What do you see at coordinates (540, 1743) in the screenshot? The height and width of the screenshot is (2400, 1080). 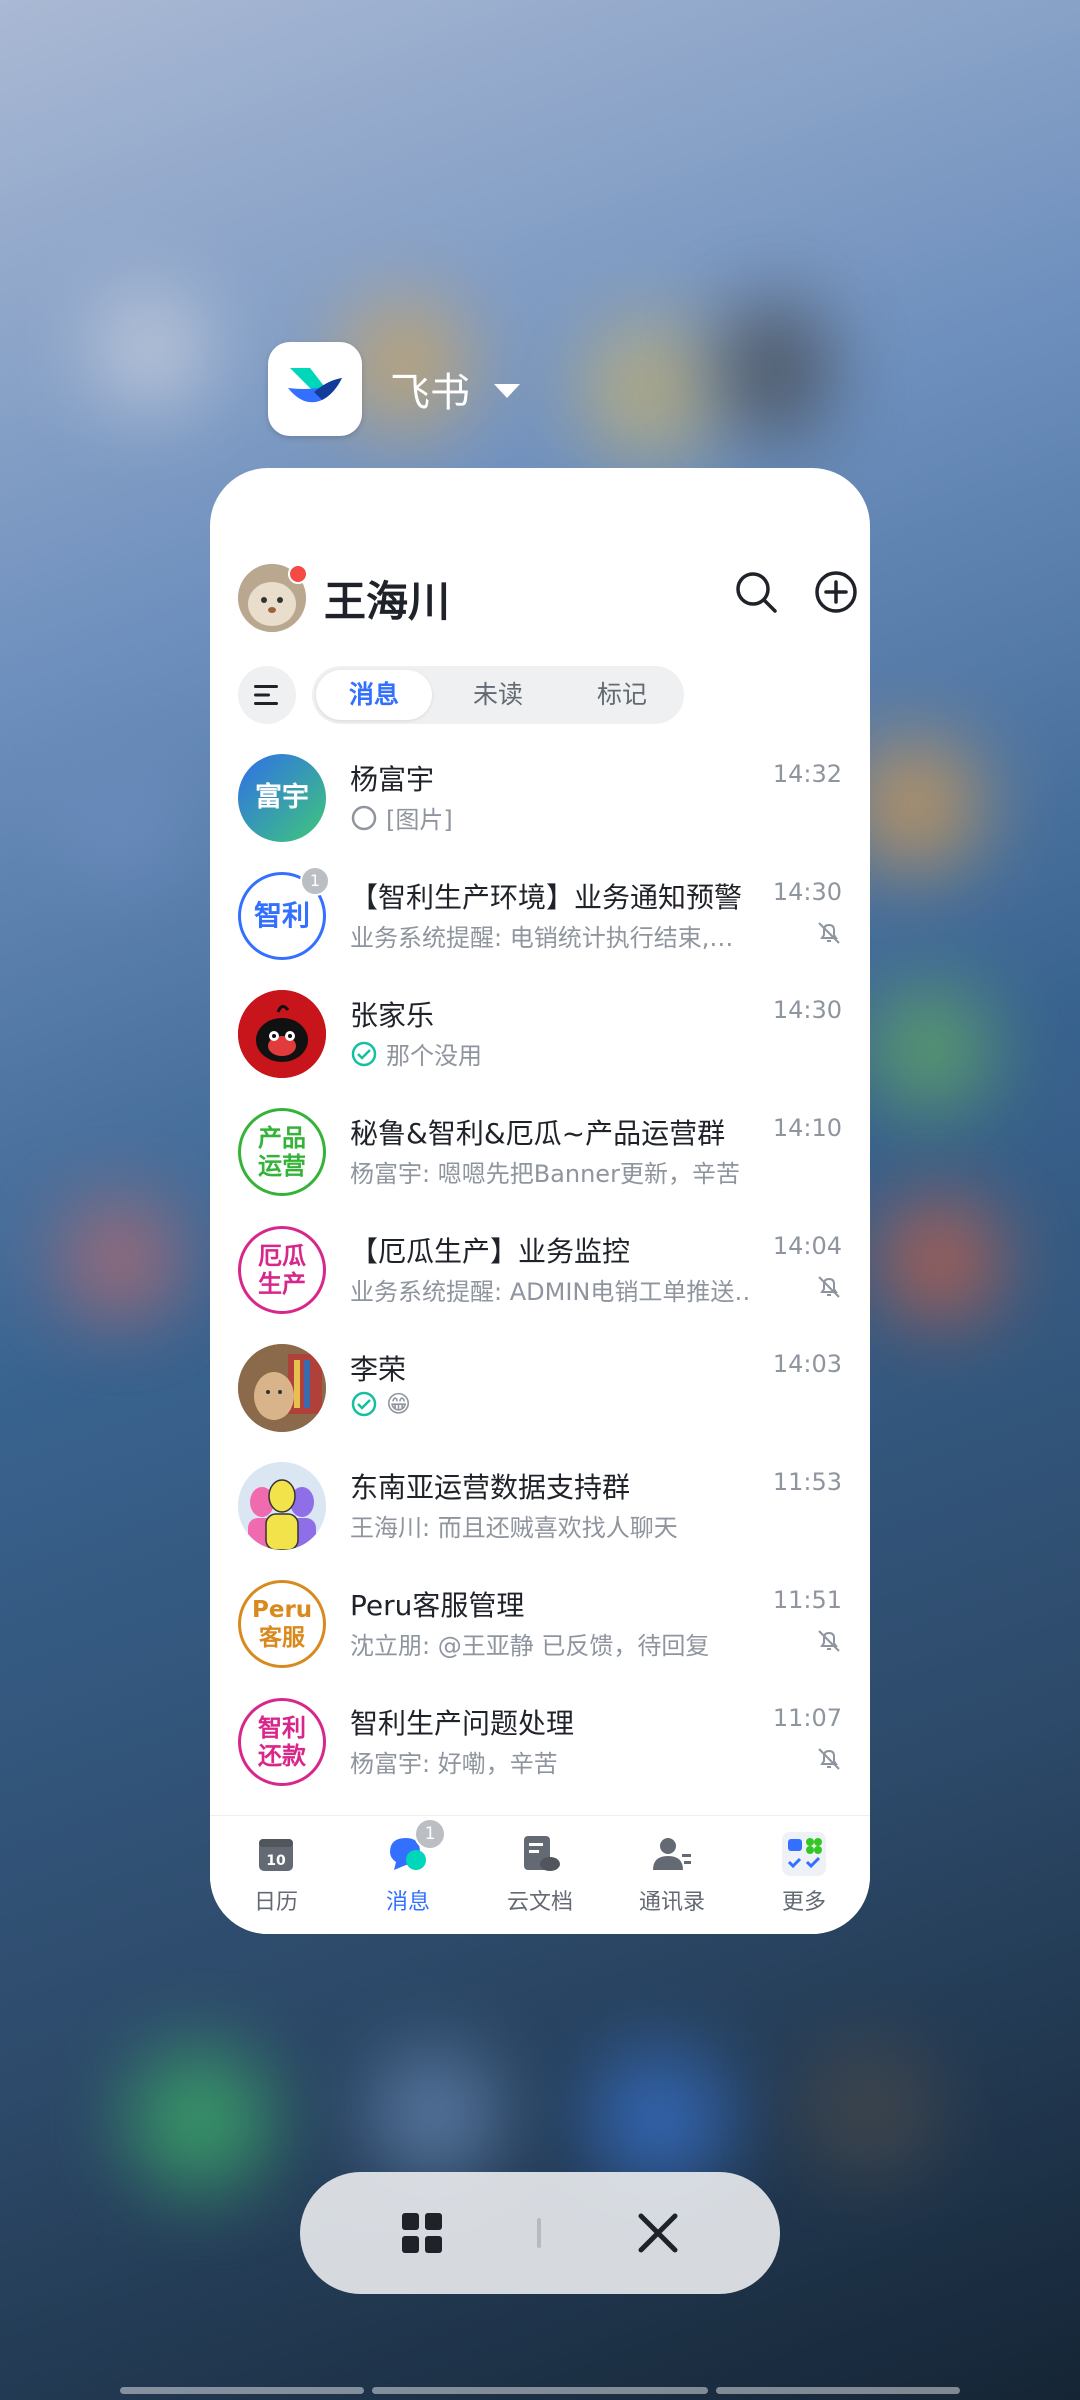 I see `chat-row: 智利 还款 智利生产问题处理 杨富宇: 好嘞，辛苦 11:07` at bounding box center [540, 1743].